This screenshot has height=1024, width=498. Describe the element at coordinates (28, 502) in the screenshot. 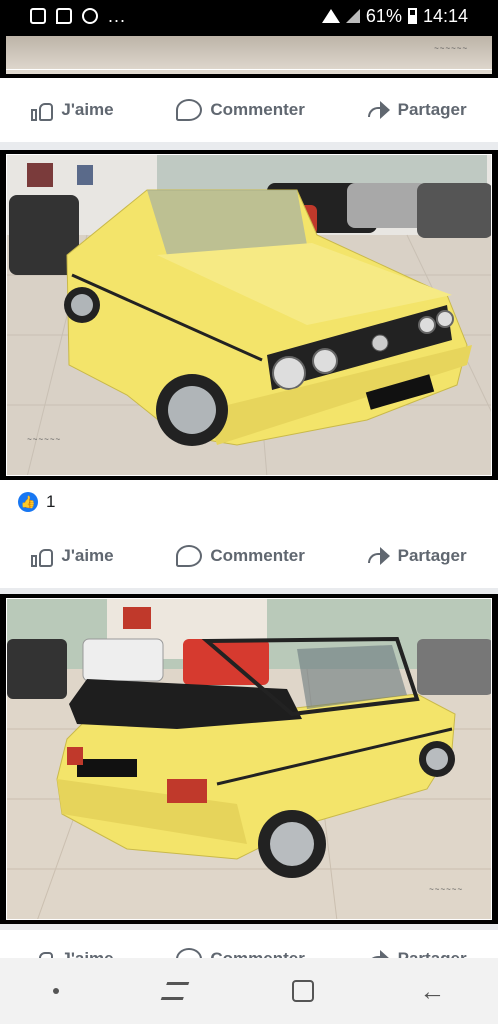

I see `like-reaction-icon: 👍` at that location.